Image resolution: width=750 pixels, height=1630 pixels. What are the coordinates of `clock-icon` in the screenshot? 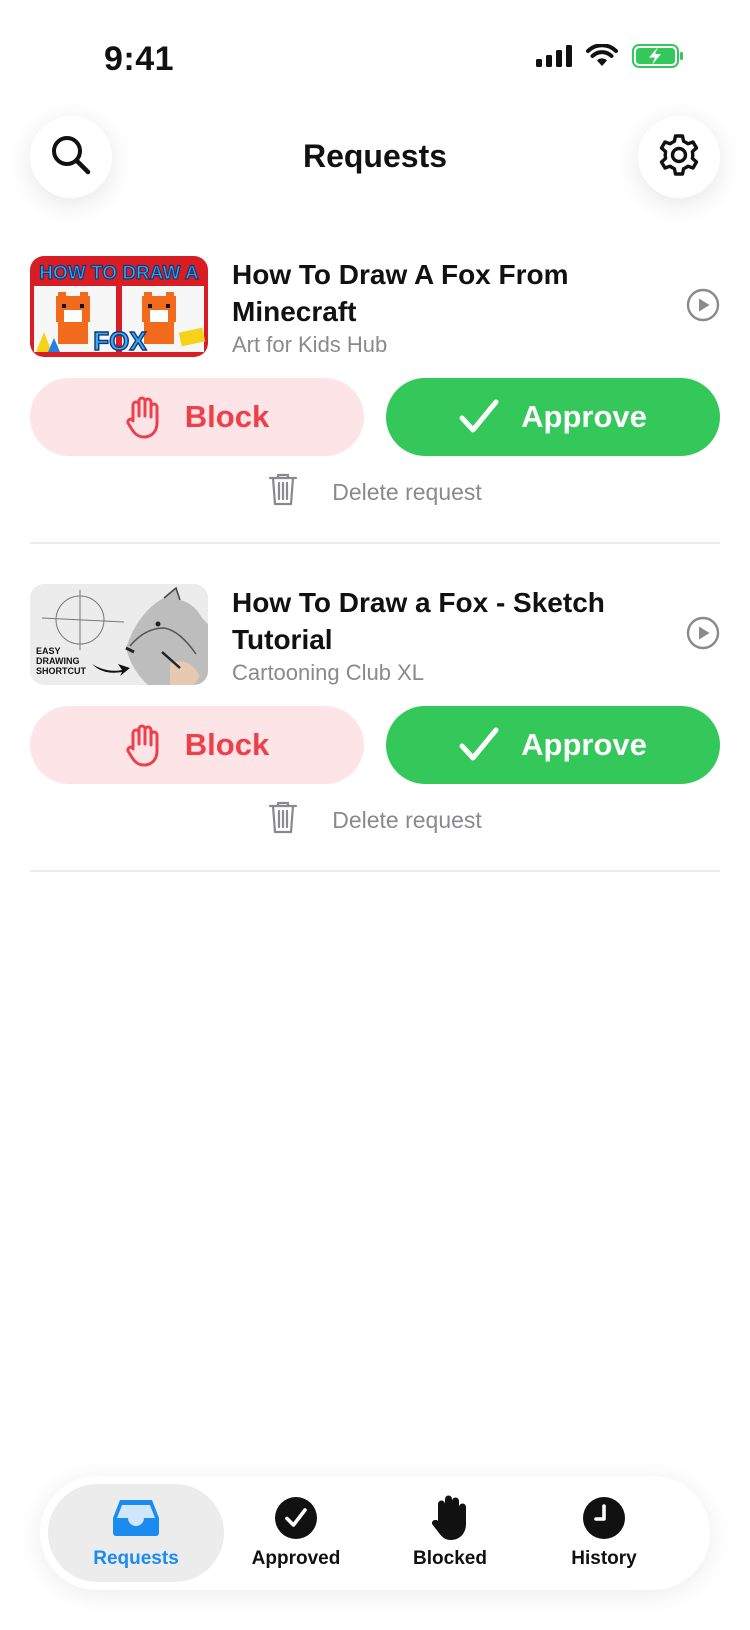 It's located at (604, 1518).